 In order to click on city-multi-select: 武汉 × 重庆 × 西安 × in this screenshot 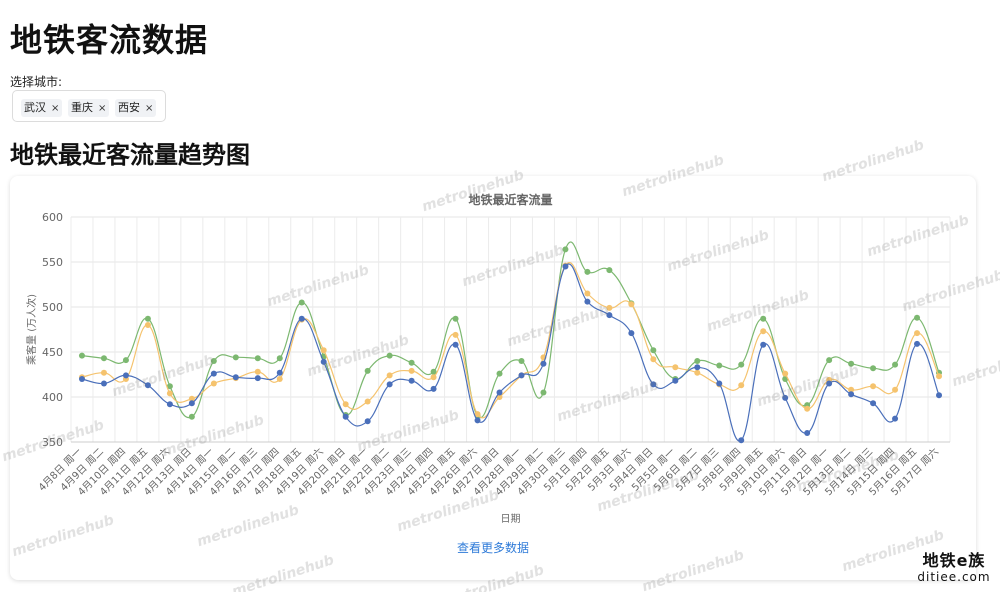, I will do `click(89, 106)`.